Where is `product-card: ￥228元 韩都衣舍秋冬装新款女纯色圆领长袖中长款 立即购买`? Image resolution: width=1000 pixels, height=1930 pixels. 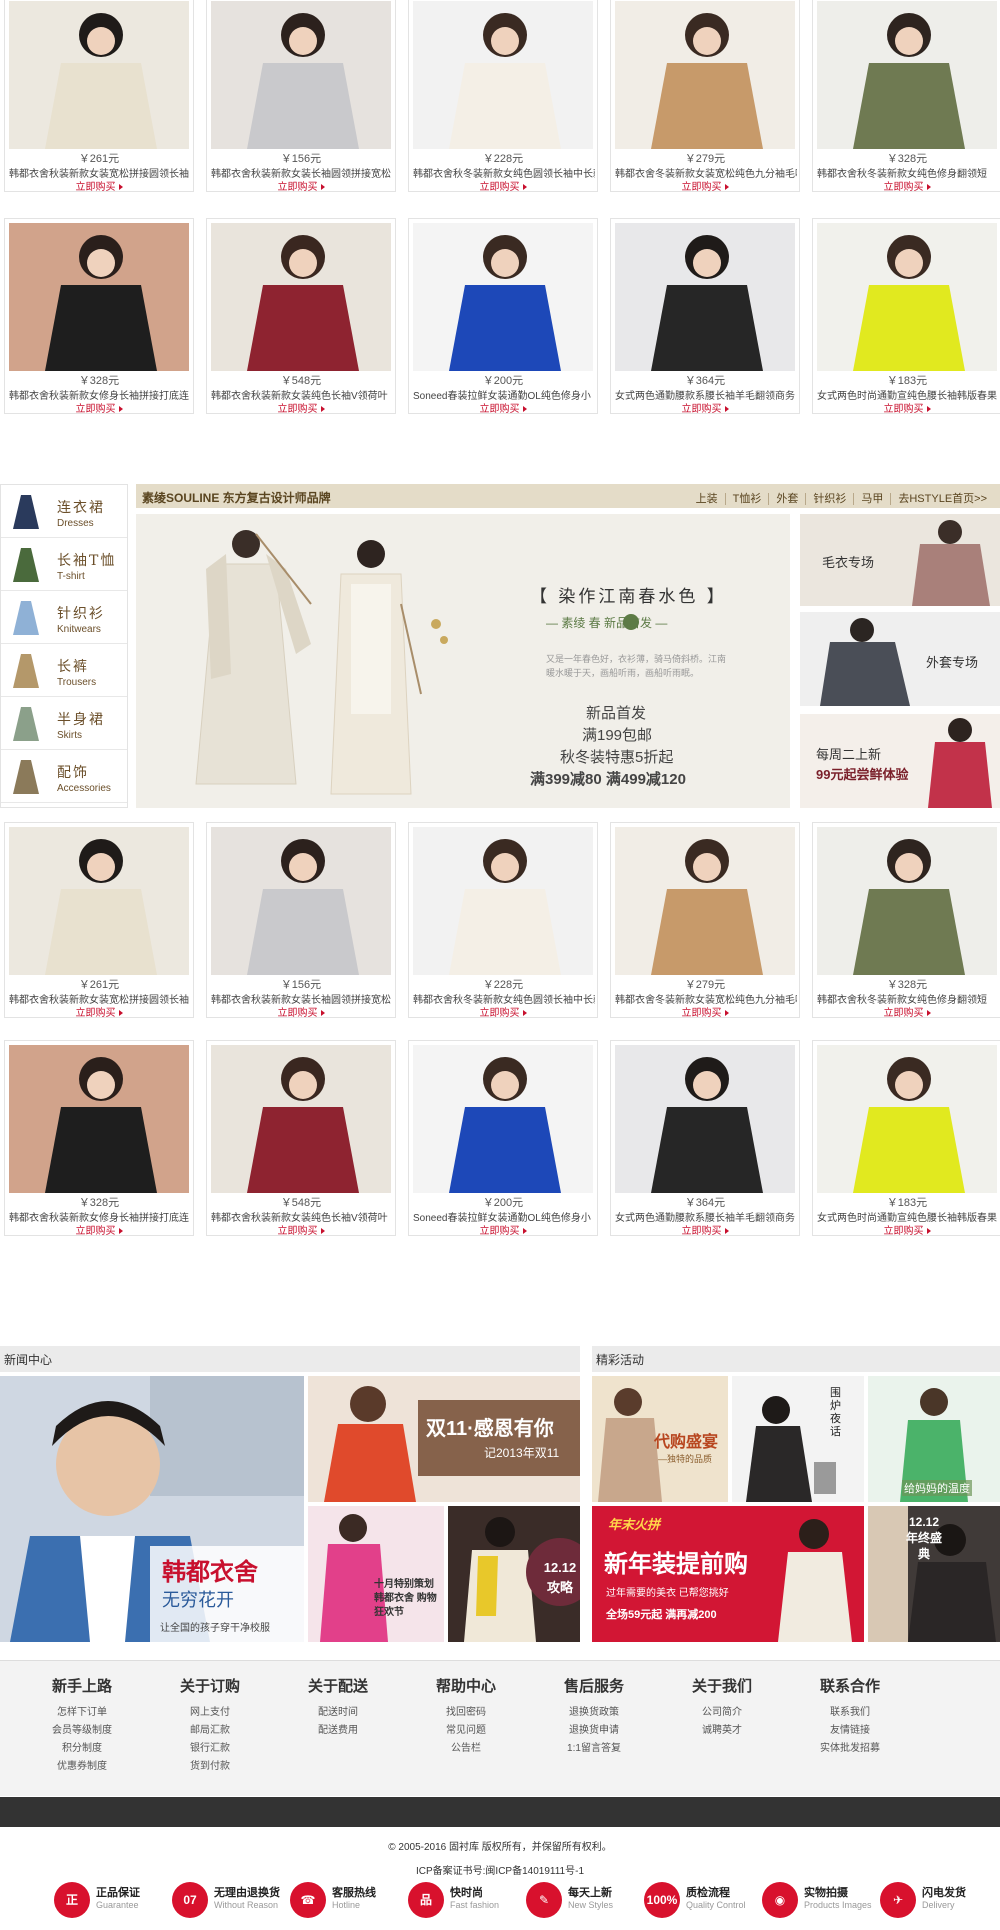 product-card: ￥228元 韩都衣舍秋冬装新款女纯色圆领长袖中长款 立即购买 is located at coordinates (503, 96).